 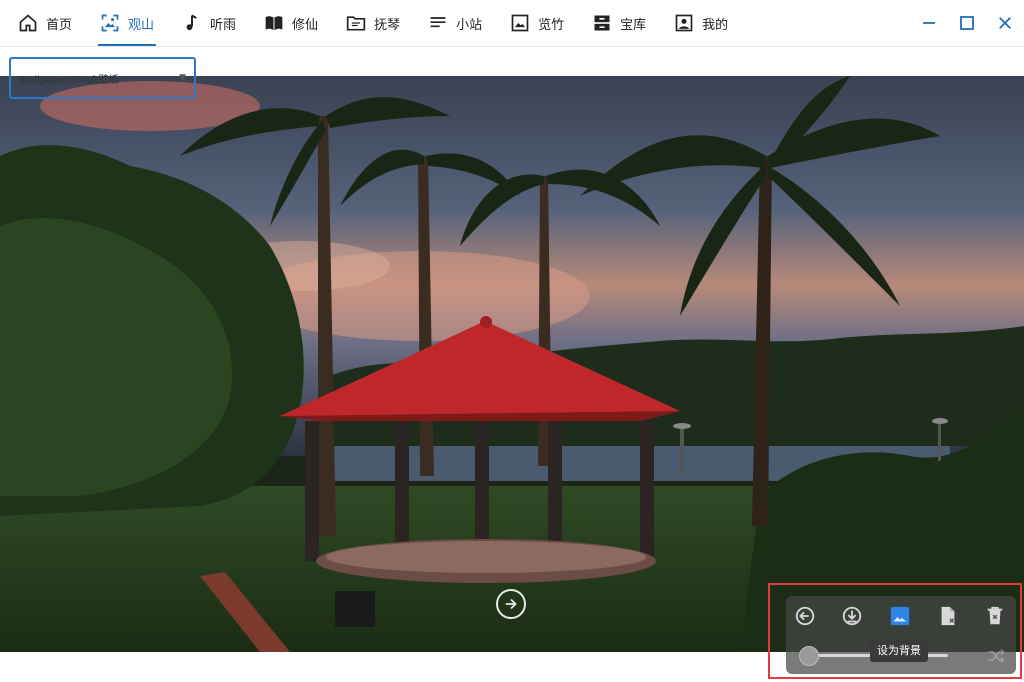 I want to click on nav-mountain: 观山, so click(x=127, y=23).